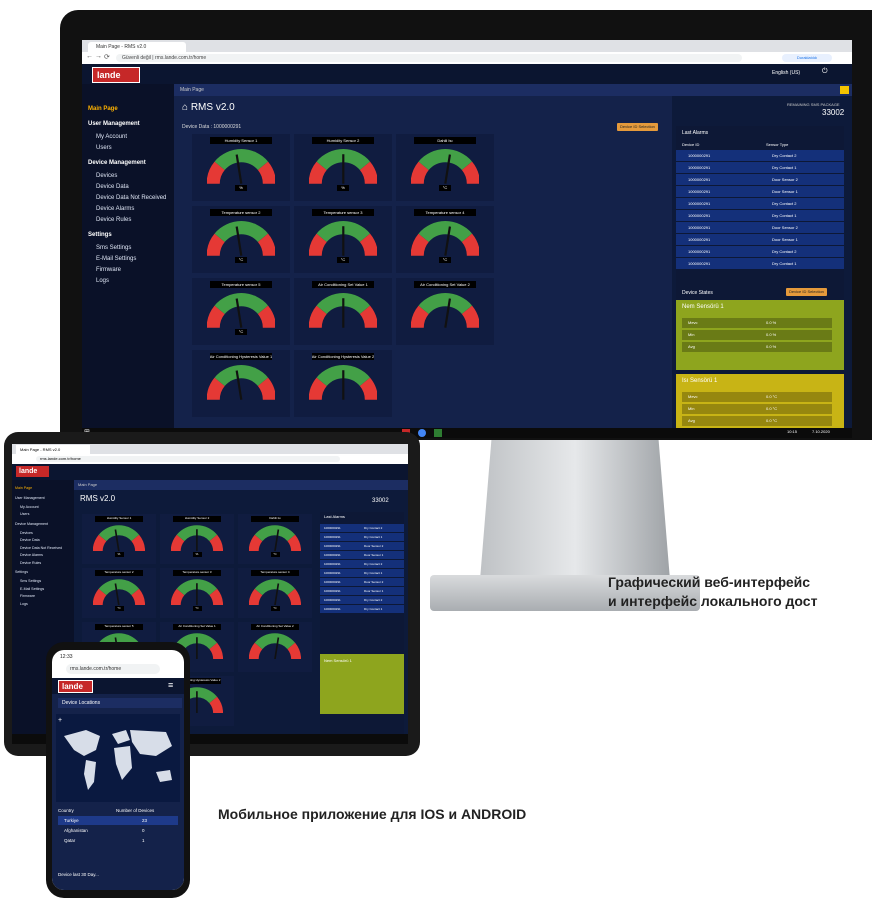 The width and height of the screenshot is (872, 899). Describe the element at coordinates (30, 581) in the screenshot. I see `tablet-sidebar-item: Sms Settings` at that location.